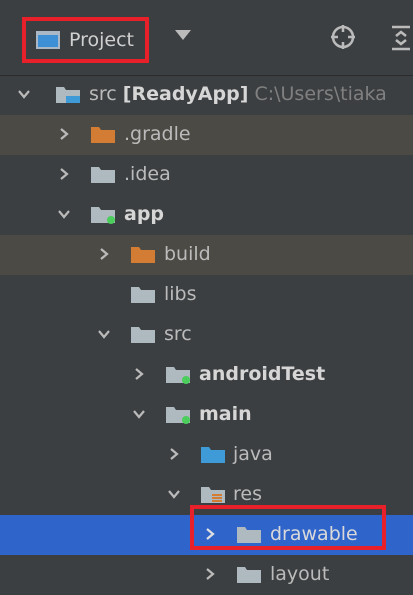 This screenshot has width=413, height=595. Describe the element at coordinates (147, 174) in the screenshot. I see `tree-item-label: .idea` at that location.